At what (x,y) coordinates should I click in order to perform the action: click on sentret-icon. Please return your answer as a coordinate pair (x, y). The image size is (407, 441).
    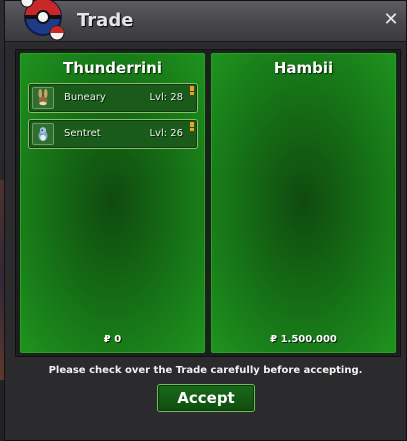
    Looking at the image, I should click on (43, 134).